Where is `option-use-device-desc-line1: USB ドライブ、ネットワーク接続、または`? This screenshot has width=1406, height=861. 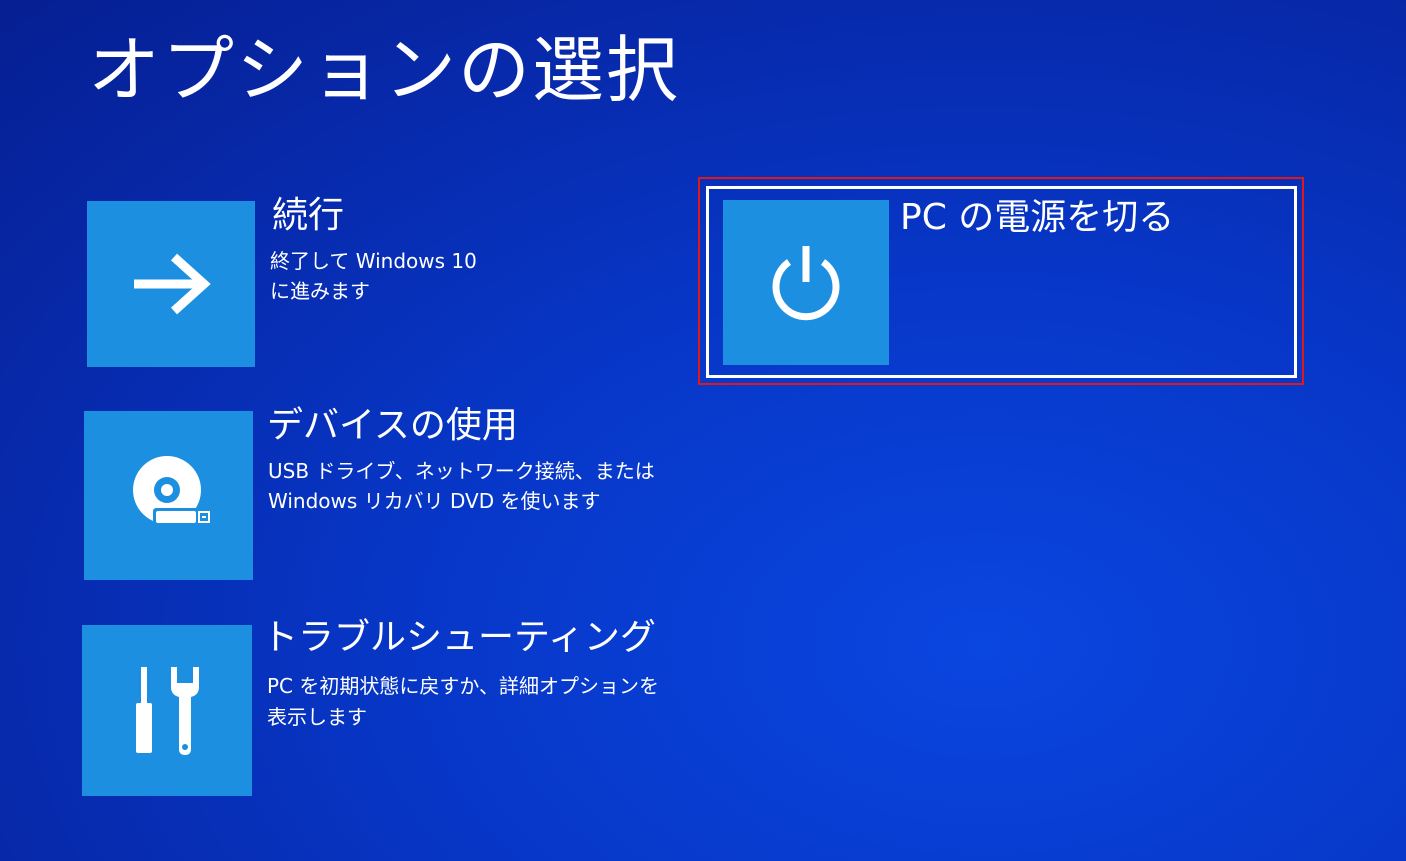 option-use-device-desc-line1: USB ドライブ、ネットワーク接続、または is located at coordinates (461, 471).